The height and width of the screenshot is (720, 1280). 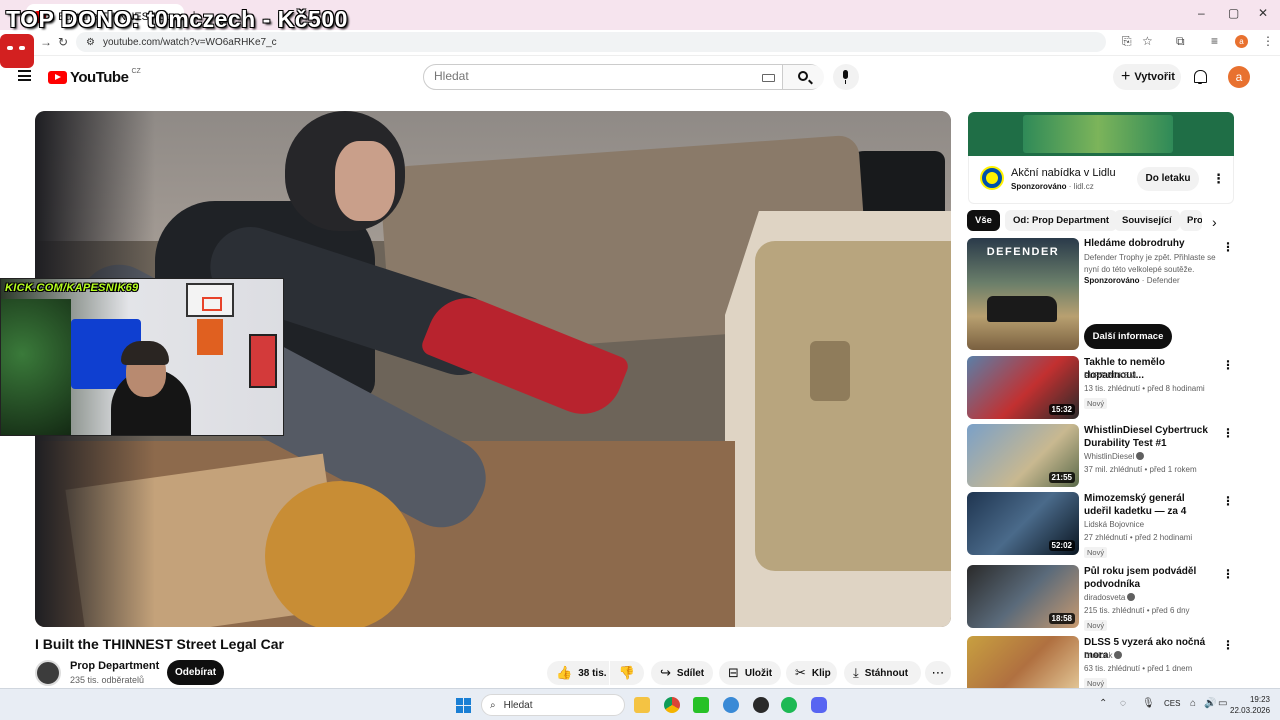 What do you see at coordinates (1023, 596) in the screenshot?
I see `recommendation-thumbnail: 18:58` at bounding box center [1023, 596].